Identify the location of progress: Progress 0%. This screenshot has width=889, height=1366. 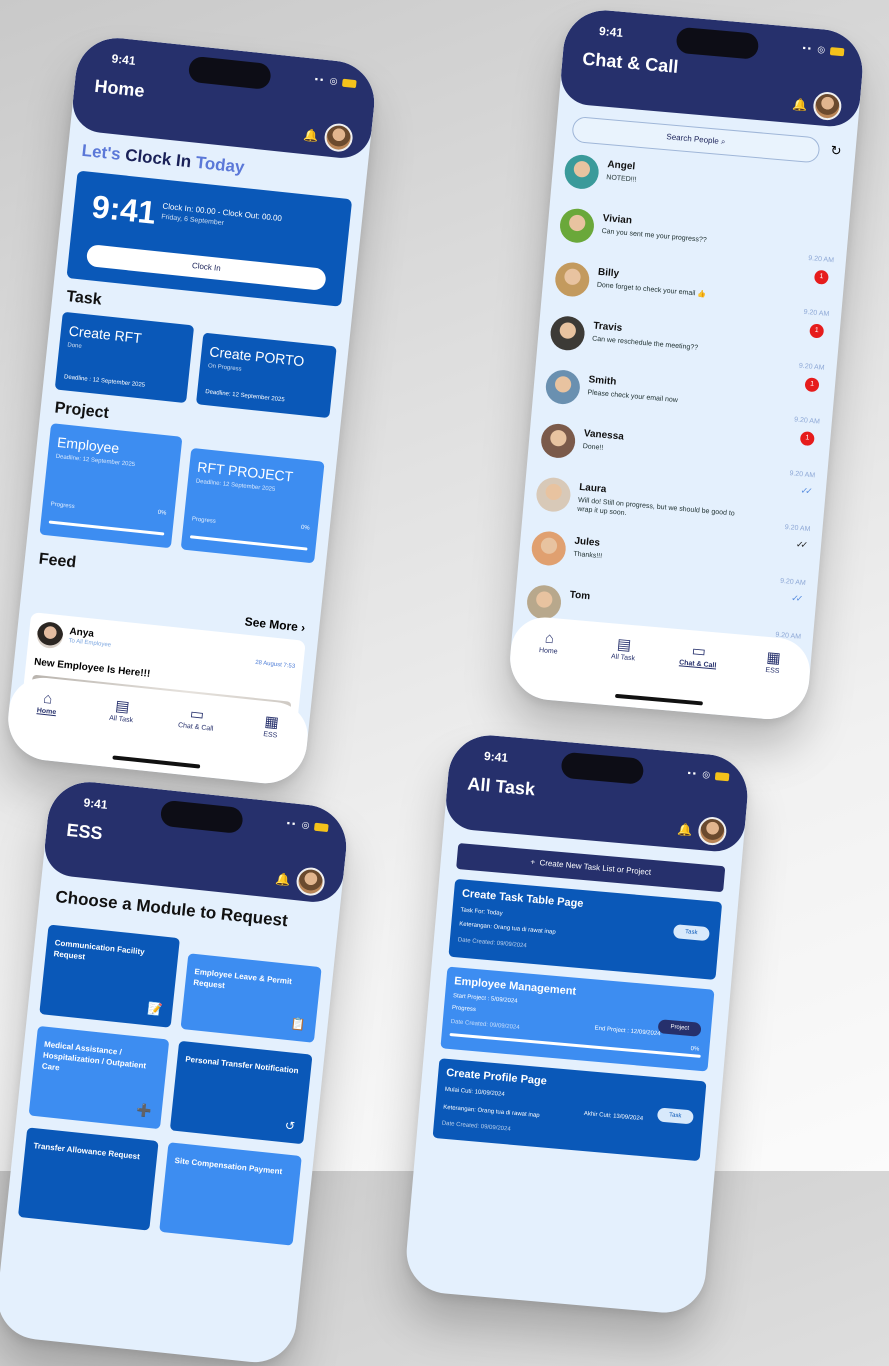
(250, 529).